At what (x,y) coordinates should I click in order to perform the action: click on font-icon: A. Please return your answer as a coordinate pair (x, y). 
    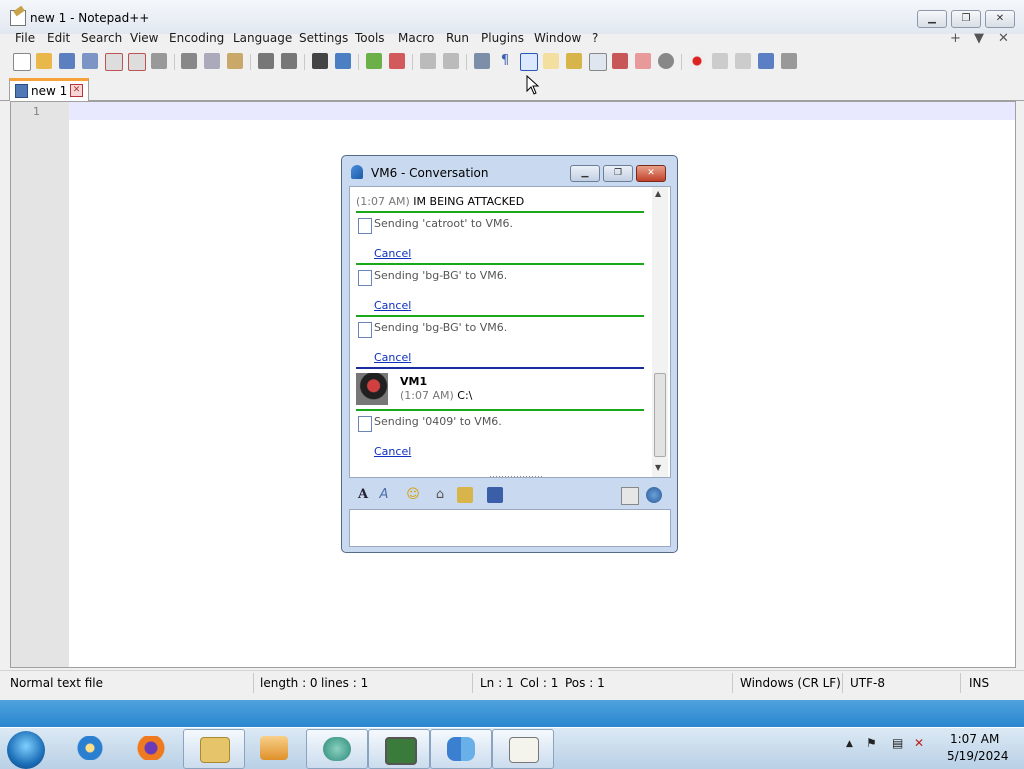
    Looking at the image, I should click on (363, 495).